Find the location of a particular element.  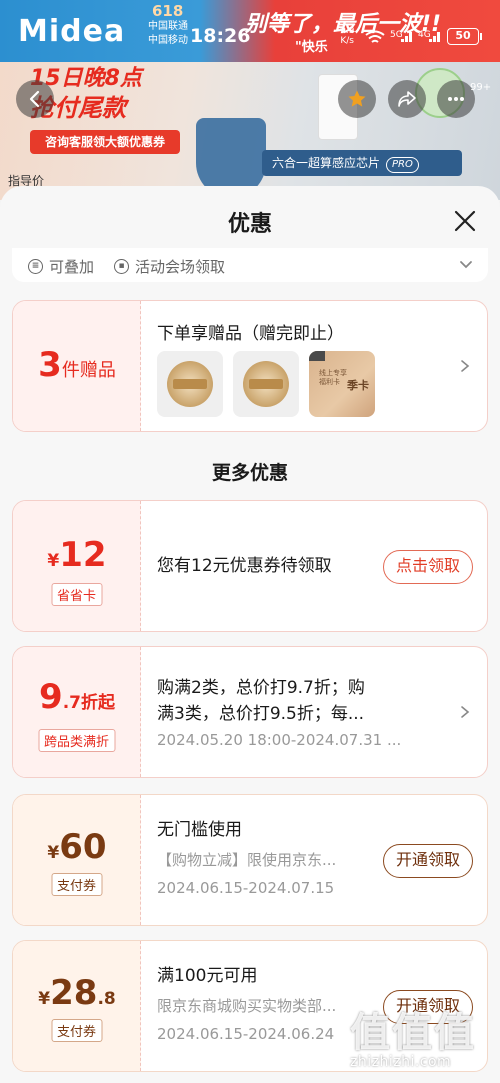

coupon-amount: ¥28.8 is located at coordinates (77, 993).